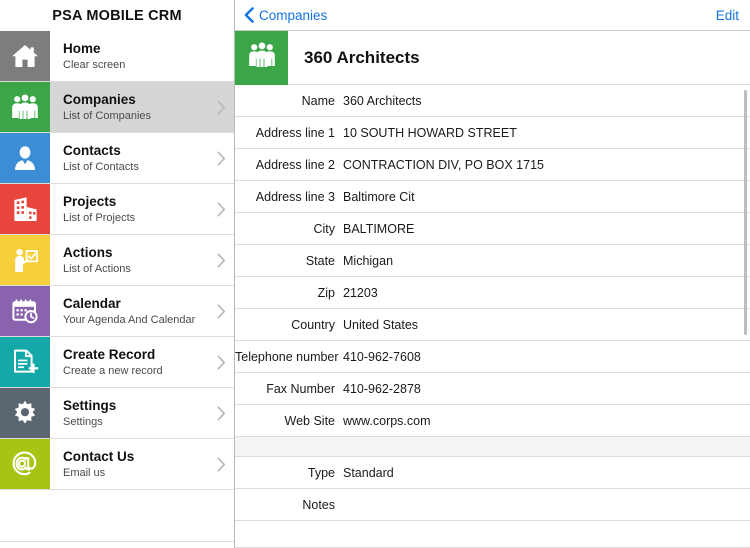 The height and width of the screenshot is (548, 750). I want to click on sidebar-item-label: Companies, so click(99, 99).